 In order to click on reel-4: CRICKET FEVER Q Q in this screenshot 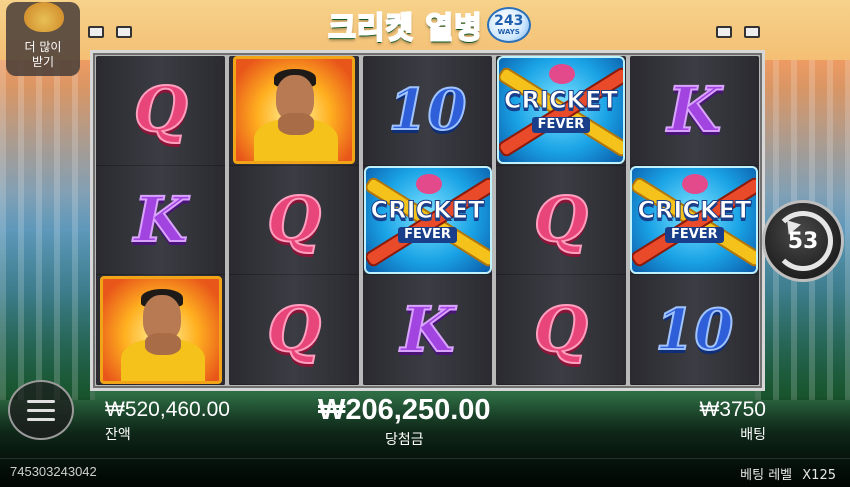, I will do `click(561, 221)`.